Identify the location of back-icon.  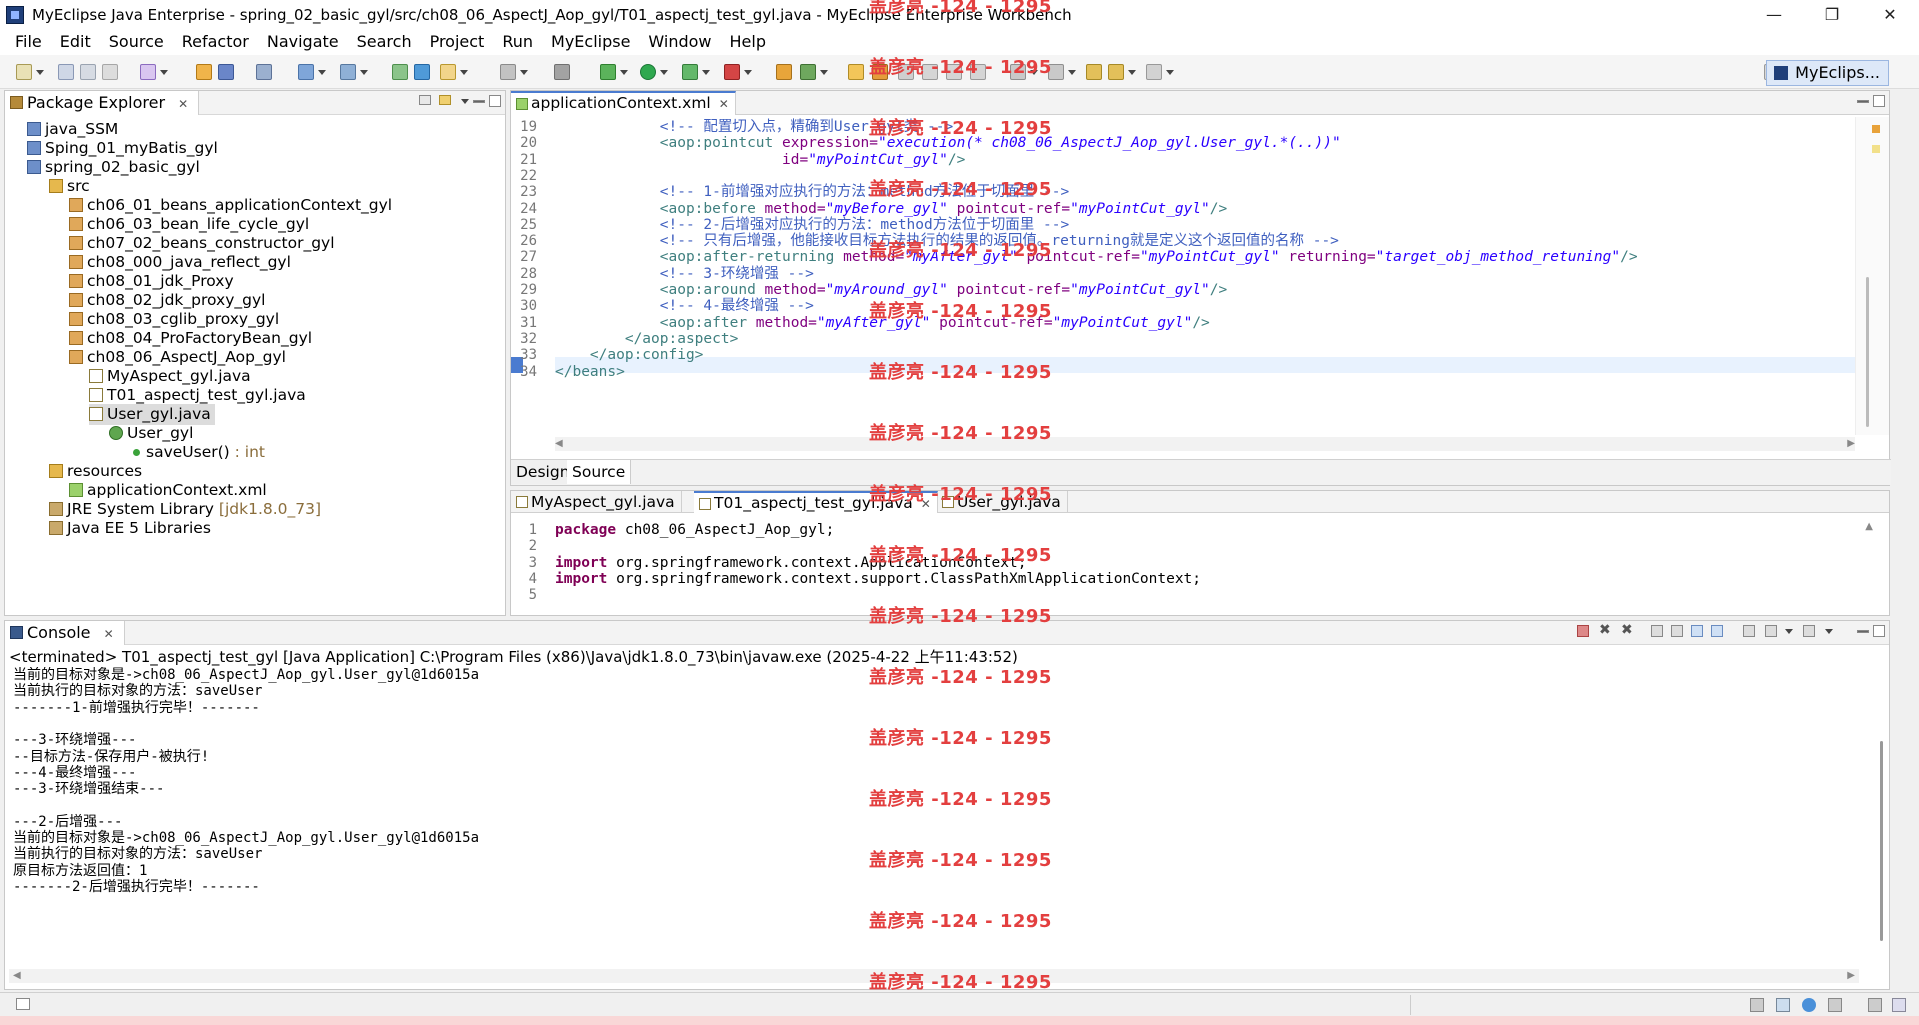
(1116, 72).